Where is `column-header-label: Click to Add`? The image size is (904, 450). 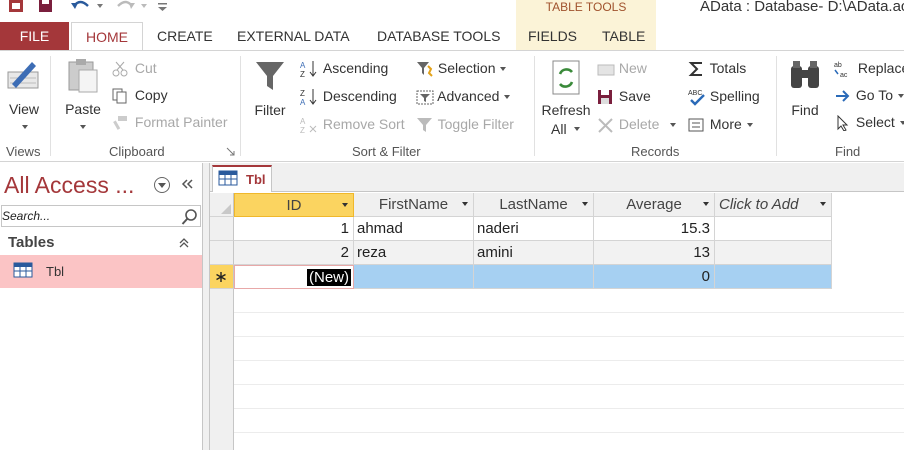
column-header-label: Click to Add is located at coordinates (759, 204).